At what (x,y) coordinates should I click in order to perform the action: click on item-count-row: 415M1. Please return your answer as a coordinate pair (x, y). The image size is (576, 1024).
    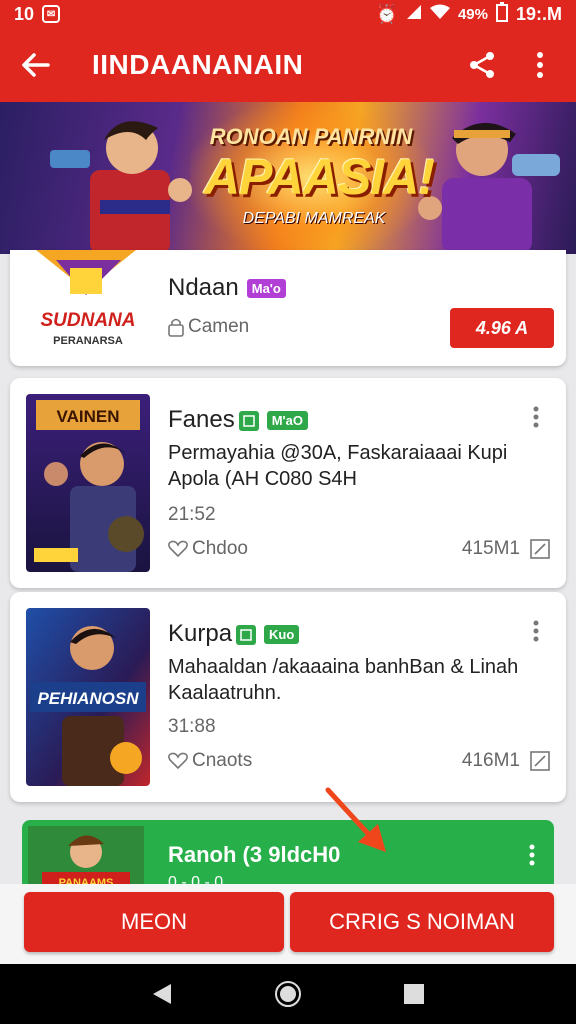
    Looking at the image, I should click on (506, 549).